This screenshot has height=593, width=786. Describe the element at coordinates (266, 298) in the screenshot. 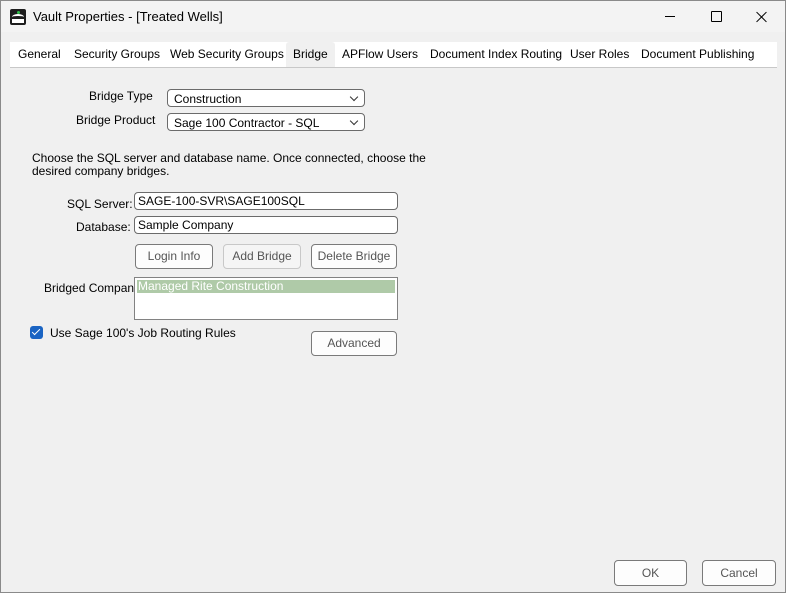

I see `bridged-company-list: Managed Rite Construction` at that location.